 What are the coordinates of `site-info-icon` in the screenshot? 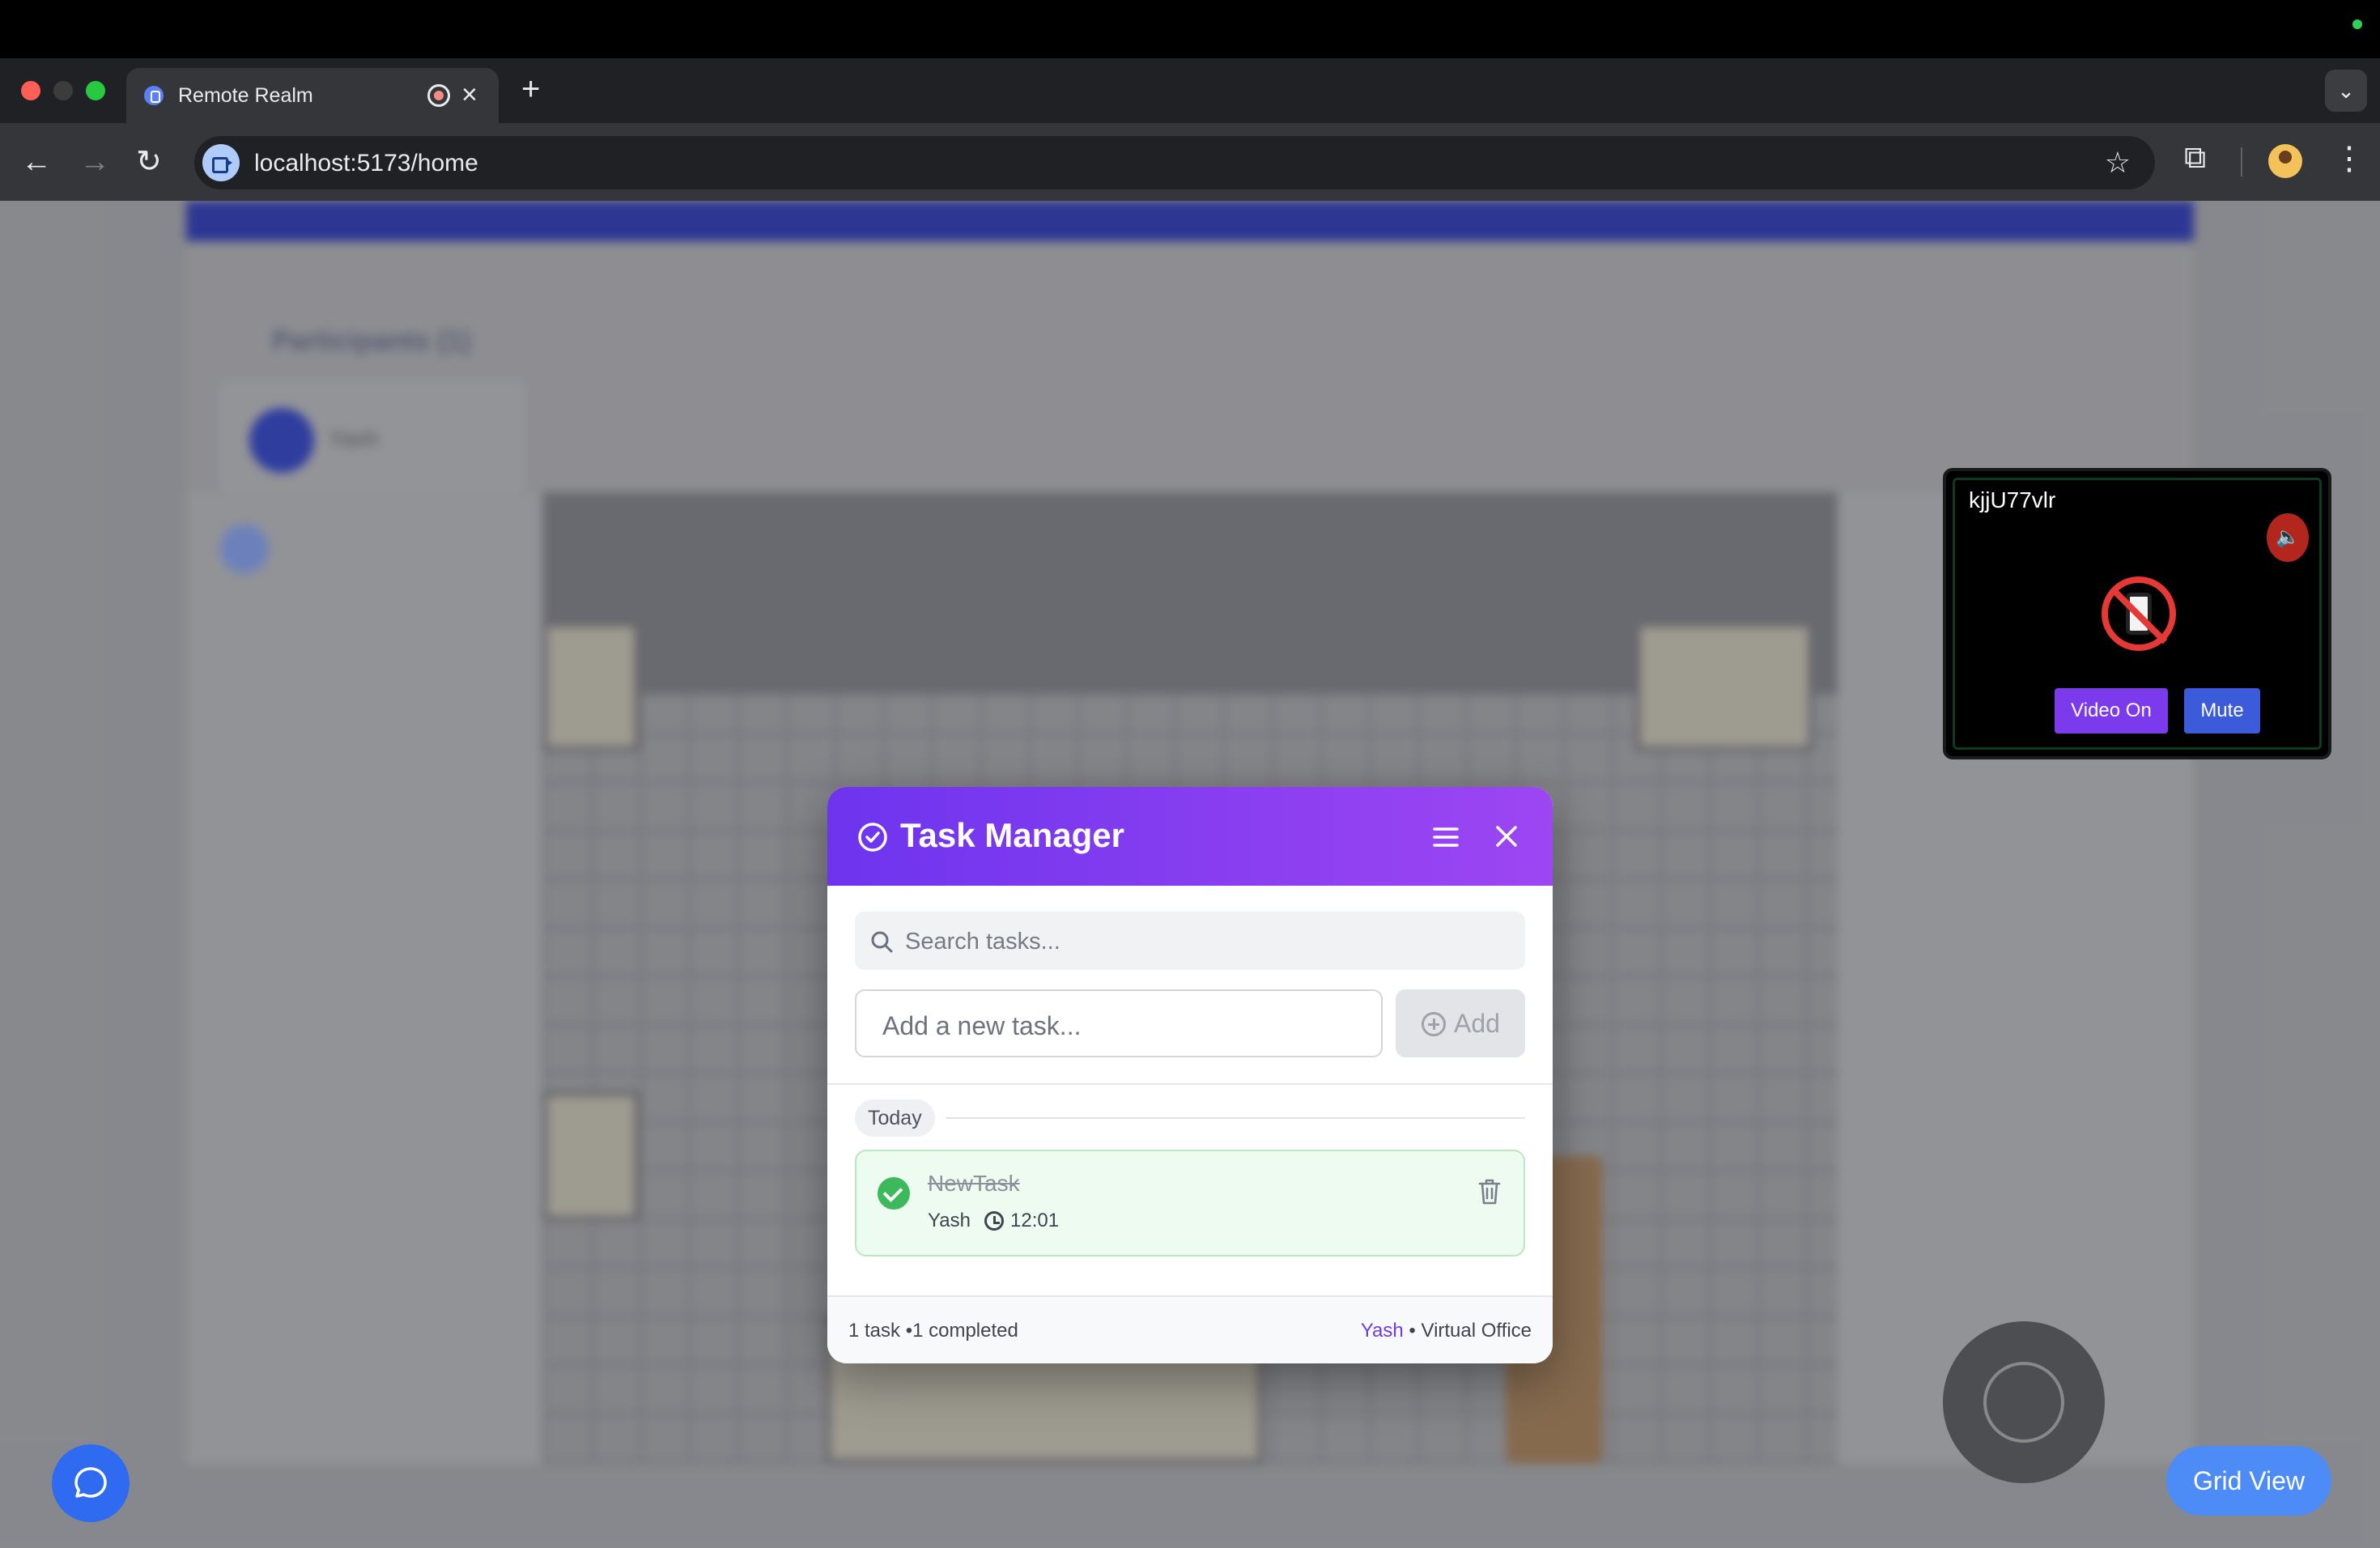 It's located at (221, 162).